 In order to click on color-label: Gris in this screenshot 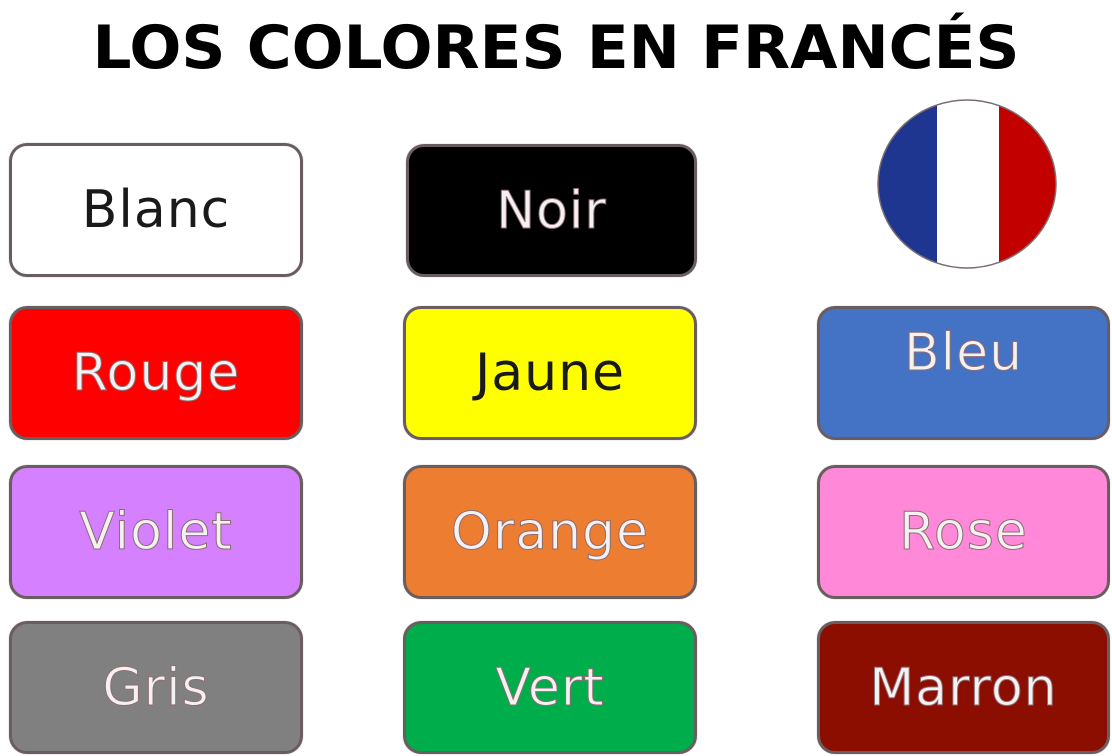, I will do `click(156, 687)`.